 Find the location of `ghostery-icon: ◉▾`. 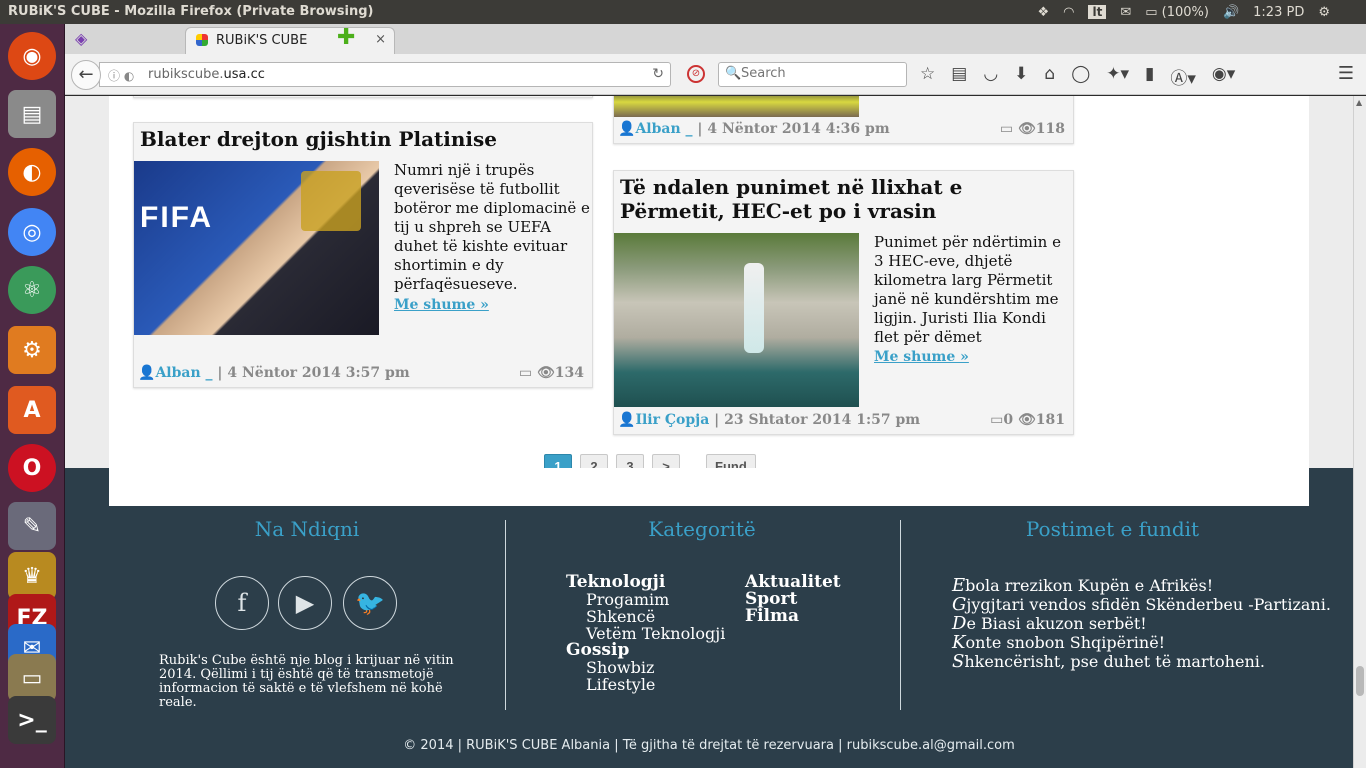

ghostery-icon: ◉▾ is located at coordinates (1223, 76).